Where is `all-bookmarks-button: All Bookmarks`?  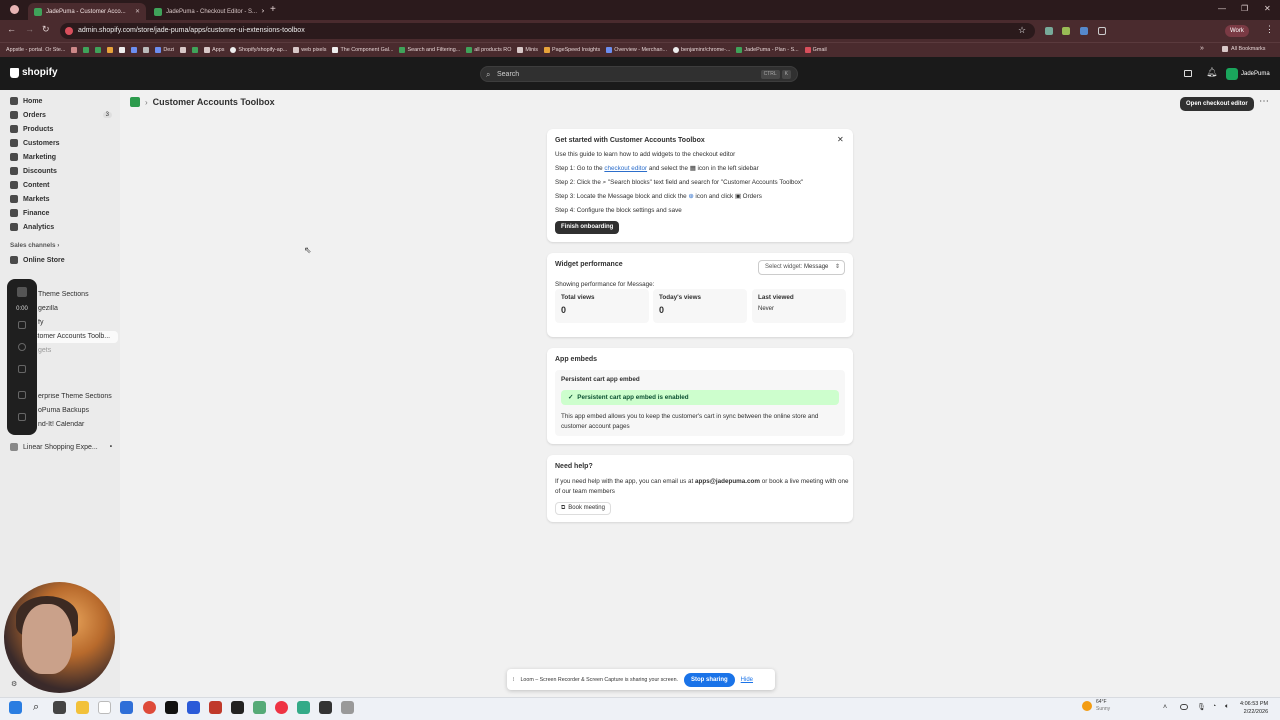 all-bookmarks-button: All Bookmarks is located at coordinates (1243, 49).